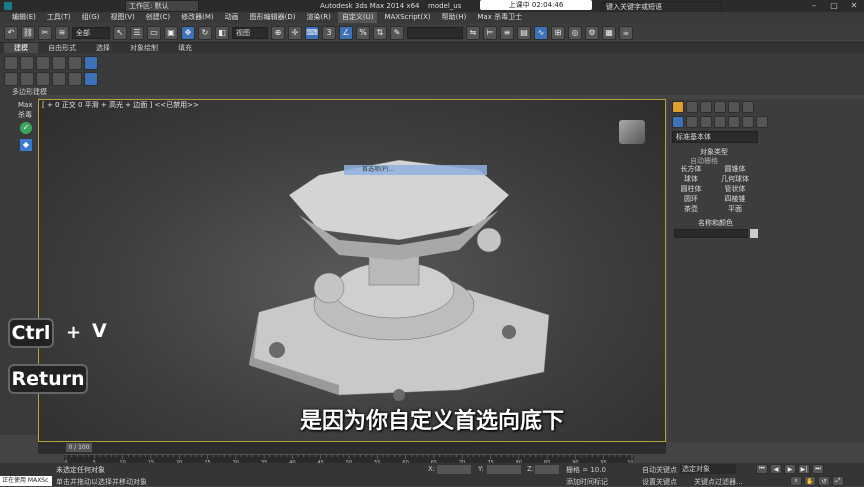 This screenshot has height=487, width=864. Describe the element at coordinates (796, 481) in the screenshot. I see `zoom-icon: ⌕` at that location.